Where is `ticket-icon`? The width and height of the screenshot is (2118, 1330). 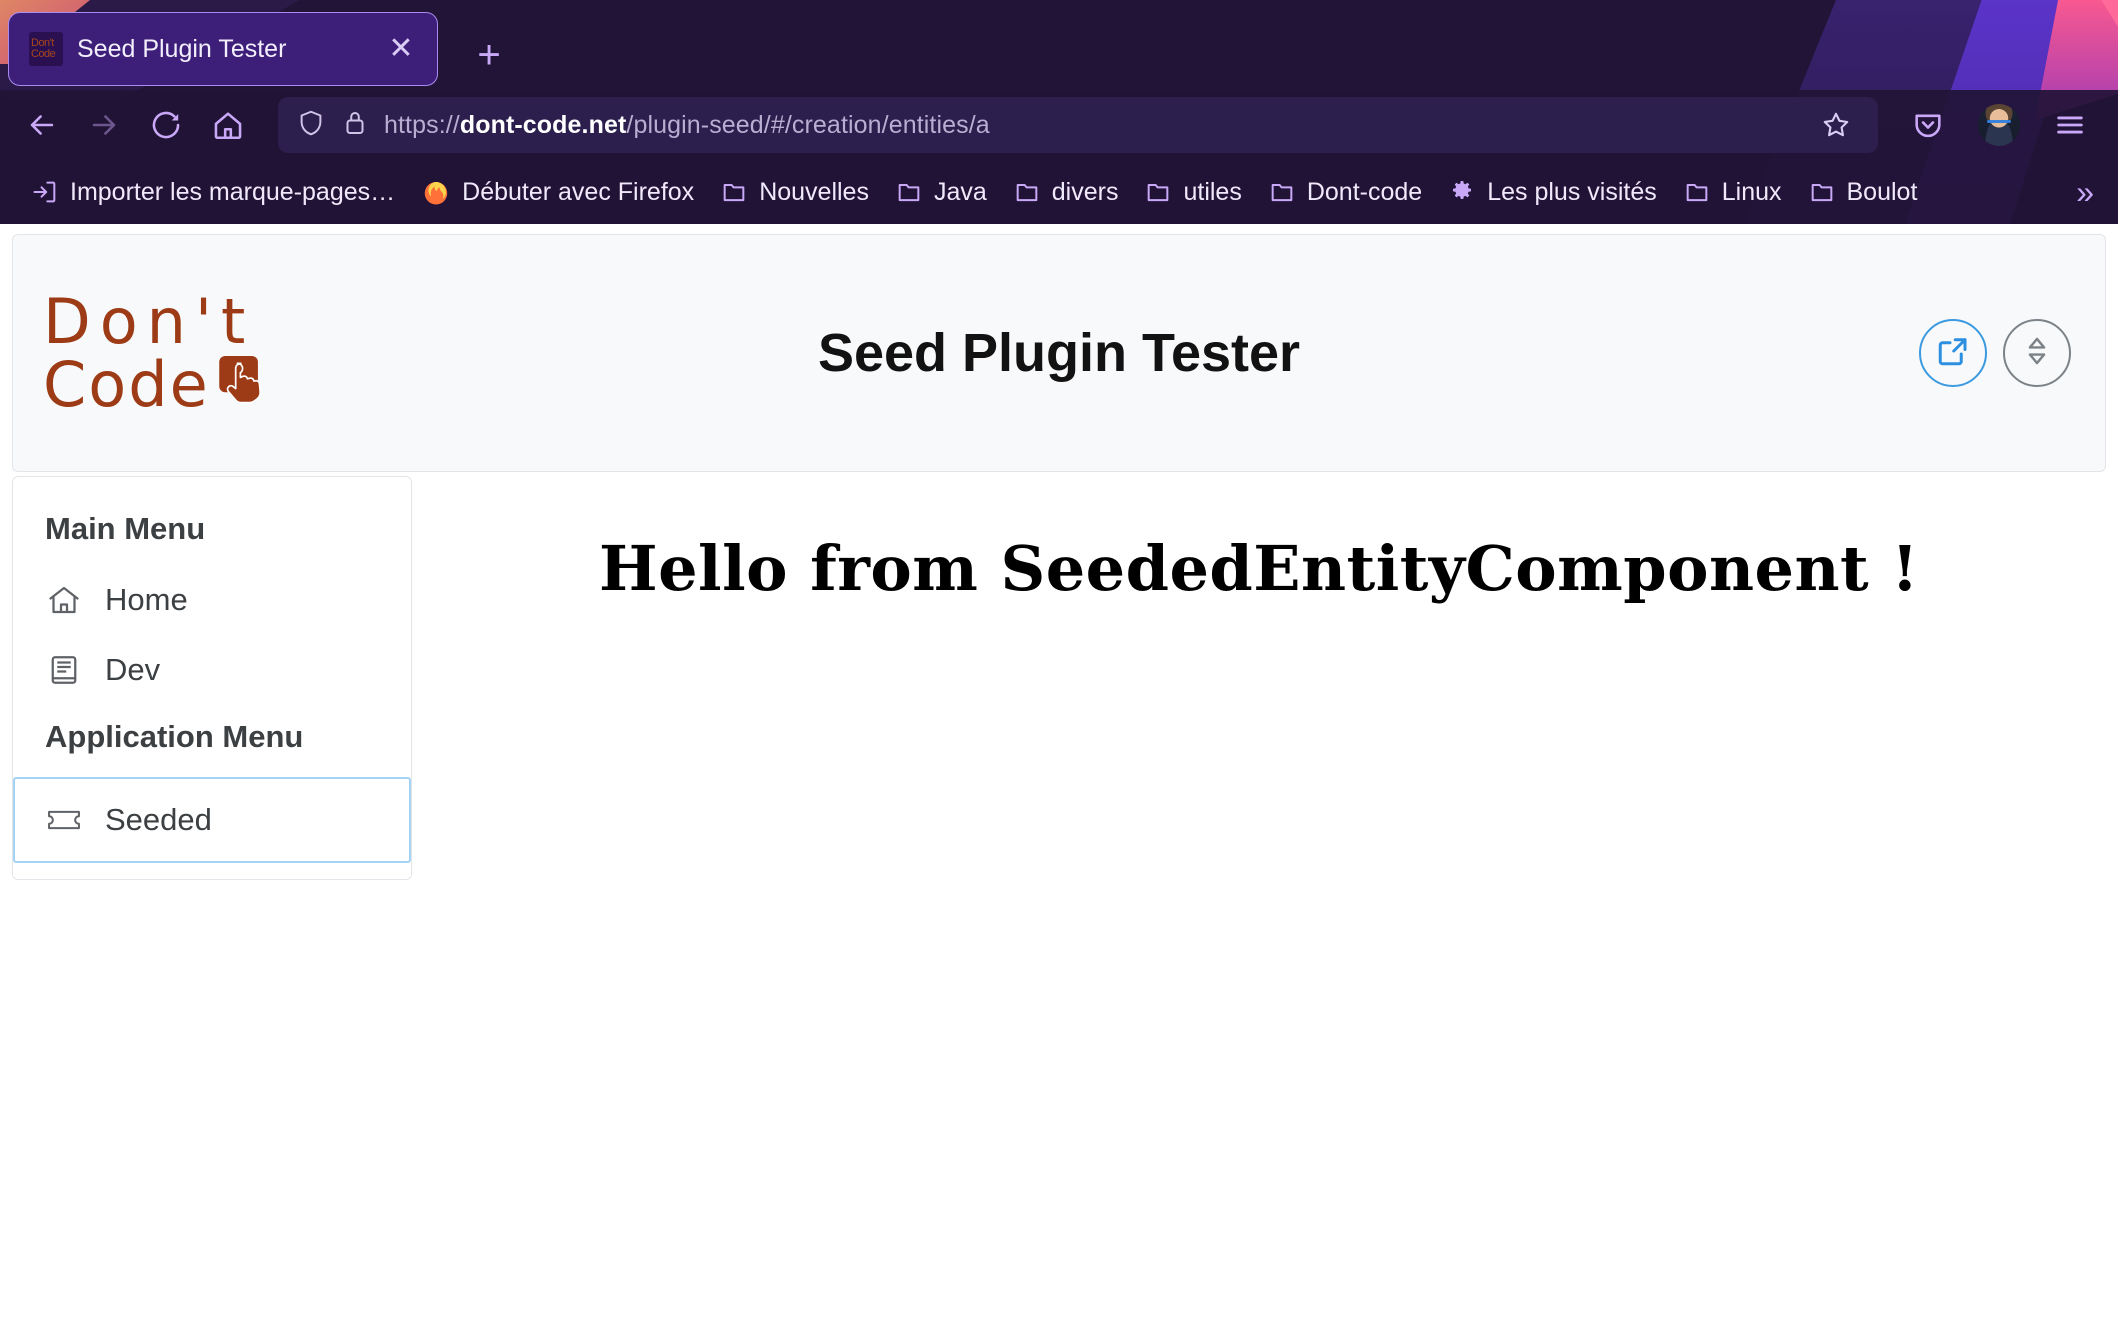 ticket-icon is located at coordinates (64, 820).